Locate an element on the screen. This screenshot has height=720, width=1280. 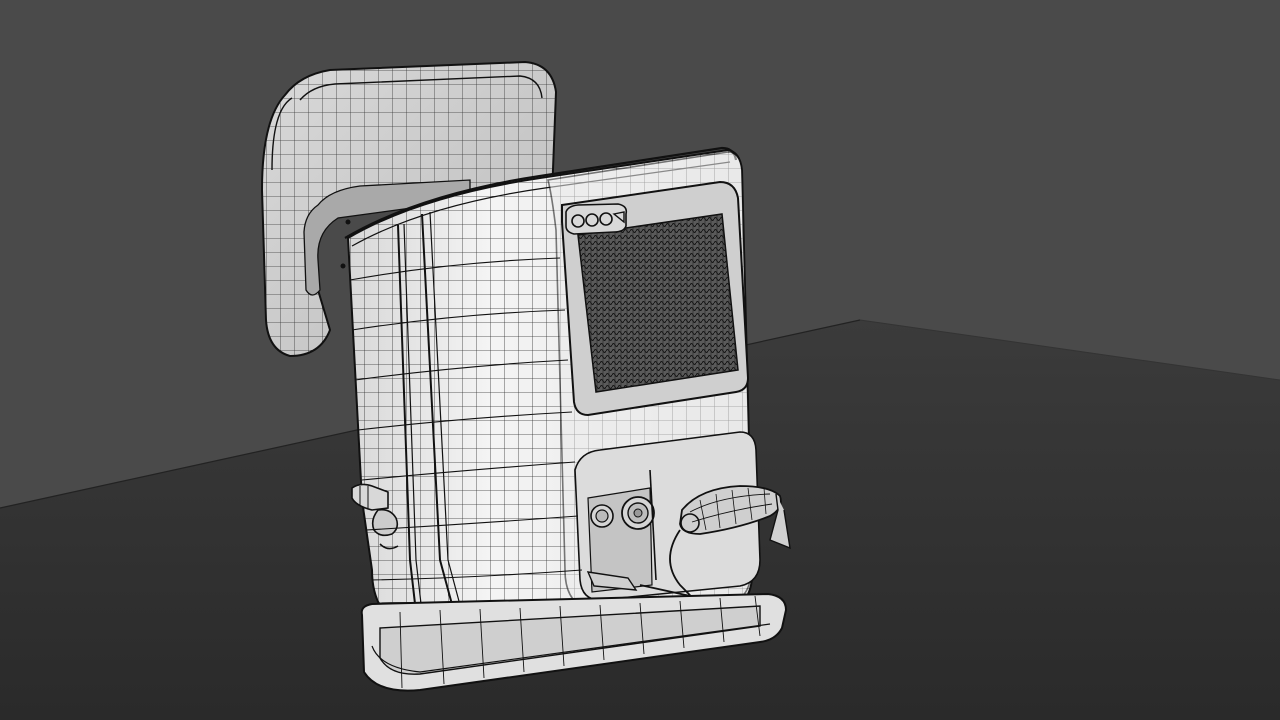
logo-badge is located at coordinates (596, 219).